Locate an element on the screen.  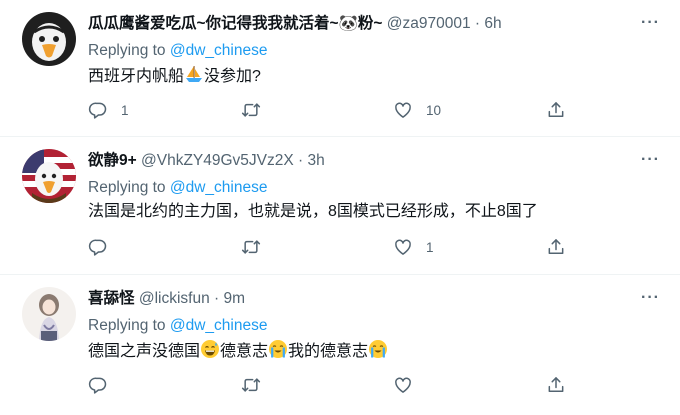
user-handle: @VhkZY49Gv5JVz2X is located at coordinates (217, 160).